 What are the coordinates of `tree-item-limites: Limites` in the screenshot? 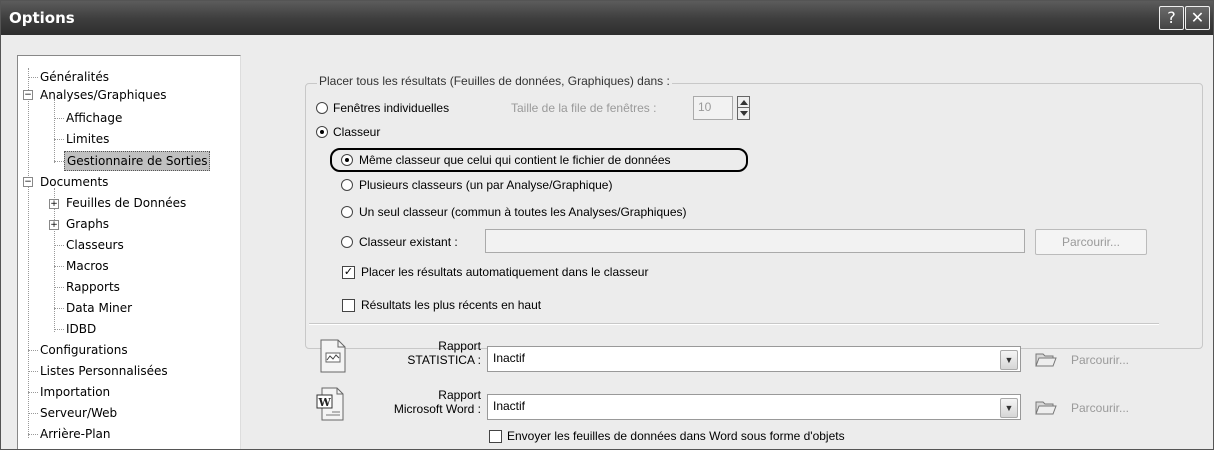 It's located at (87, 139).